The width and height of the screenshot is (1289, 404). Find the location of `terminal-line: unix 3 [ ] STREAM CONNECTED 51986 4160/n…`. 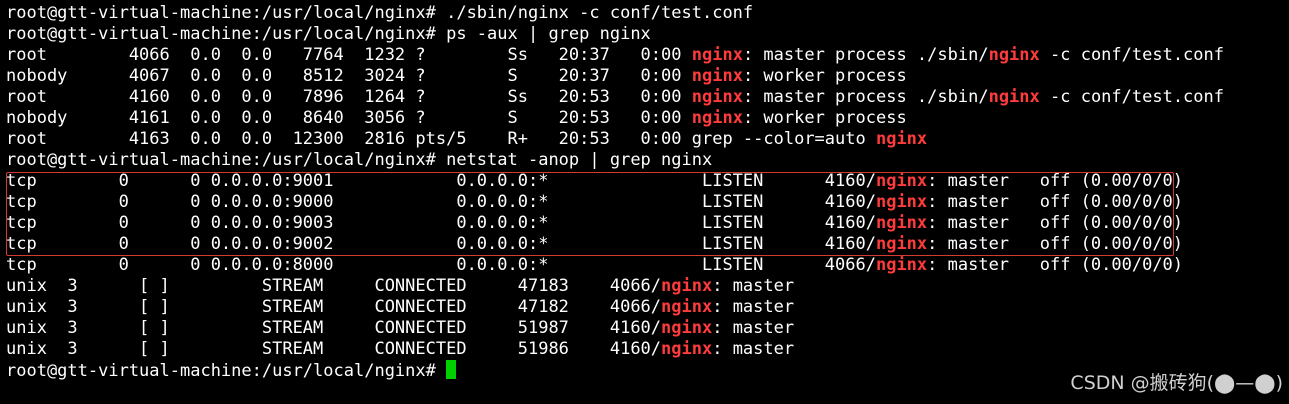

terminal-line: unix 3 [ ] STREAM CONNECTED 51986 4160/n… is located at coordinates (400, 349).